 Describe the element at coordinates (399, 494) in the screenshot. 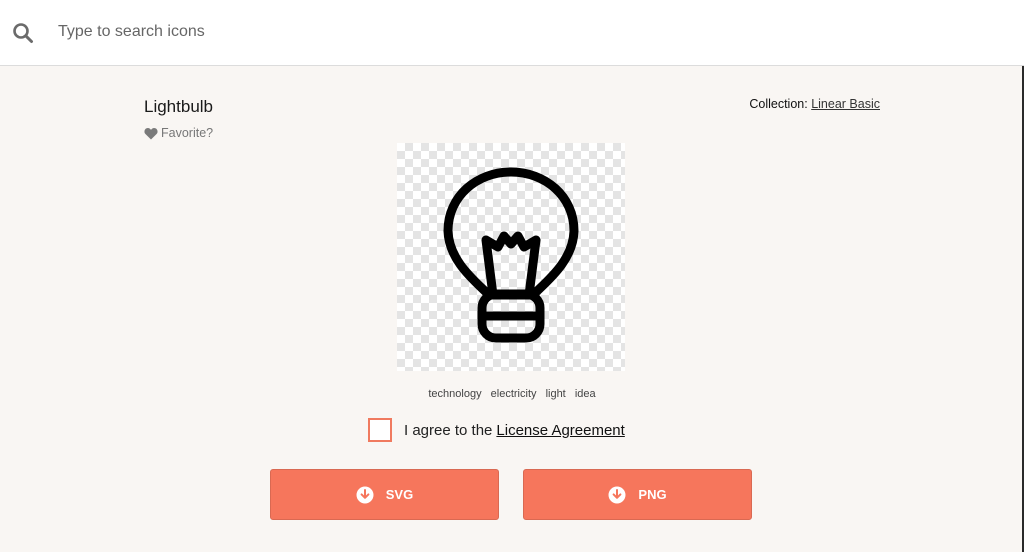

I see `download-svg-label: SVG` at that location.